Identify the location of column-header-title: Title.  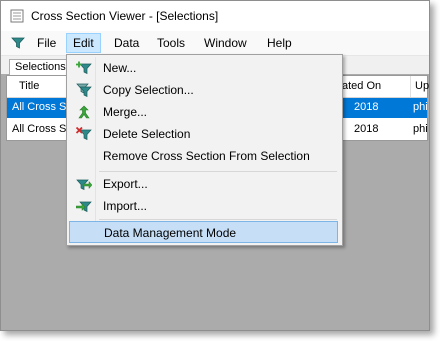
(29, 86).